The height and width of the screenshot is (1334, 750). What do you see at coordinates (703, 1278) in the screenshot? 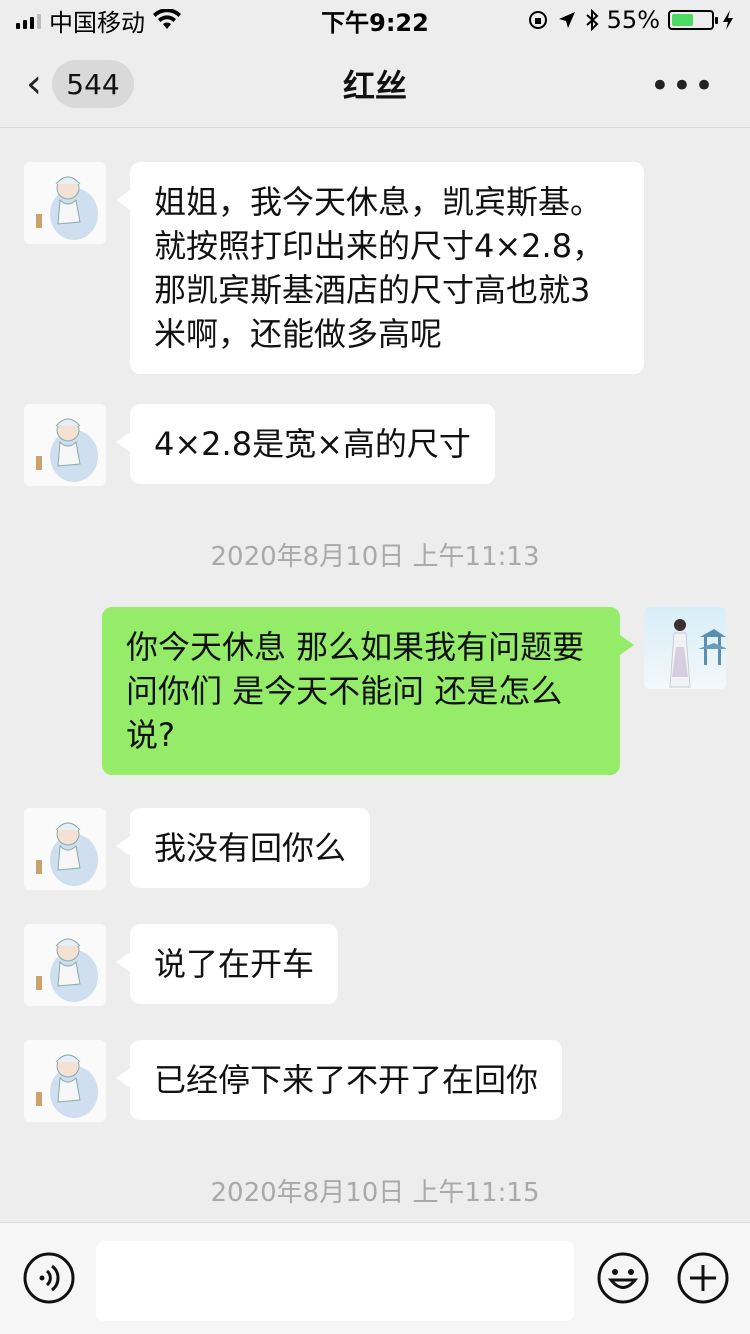
I see `plus-icon` at bounding box center [703, 1278].